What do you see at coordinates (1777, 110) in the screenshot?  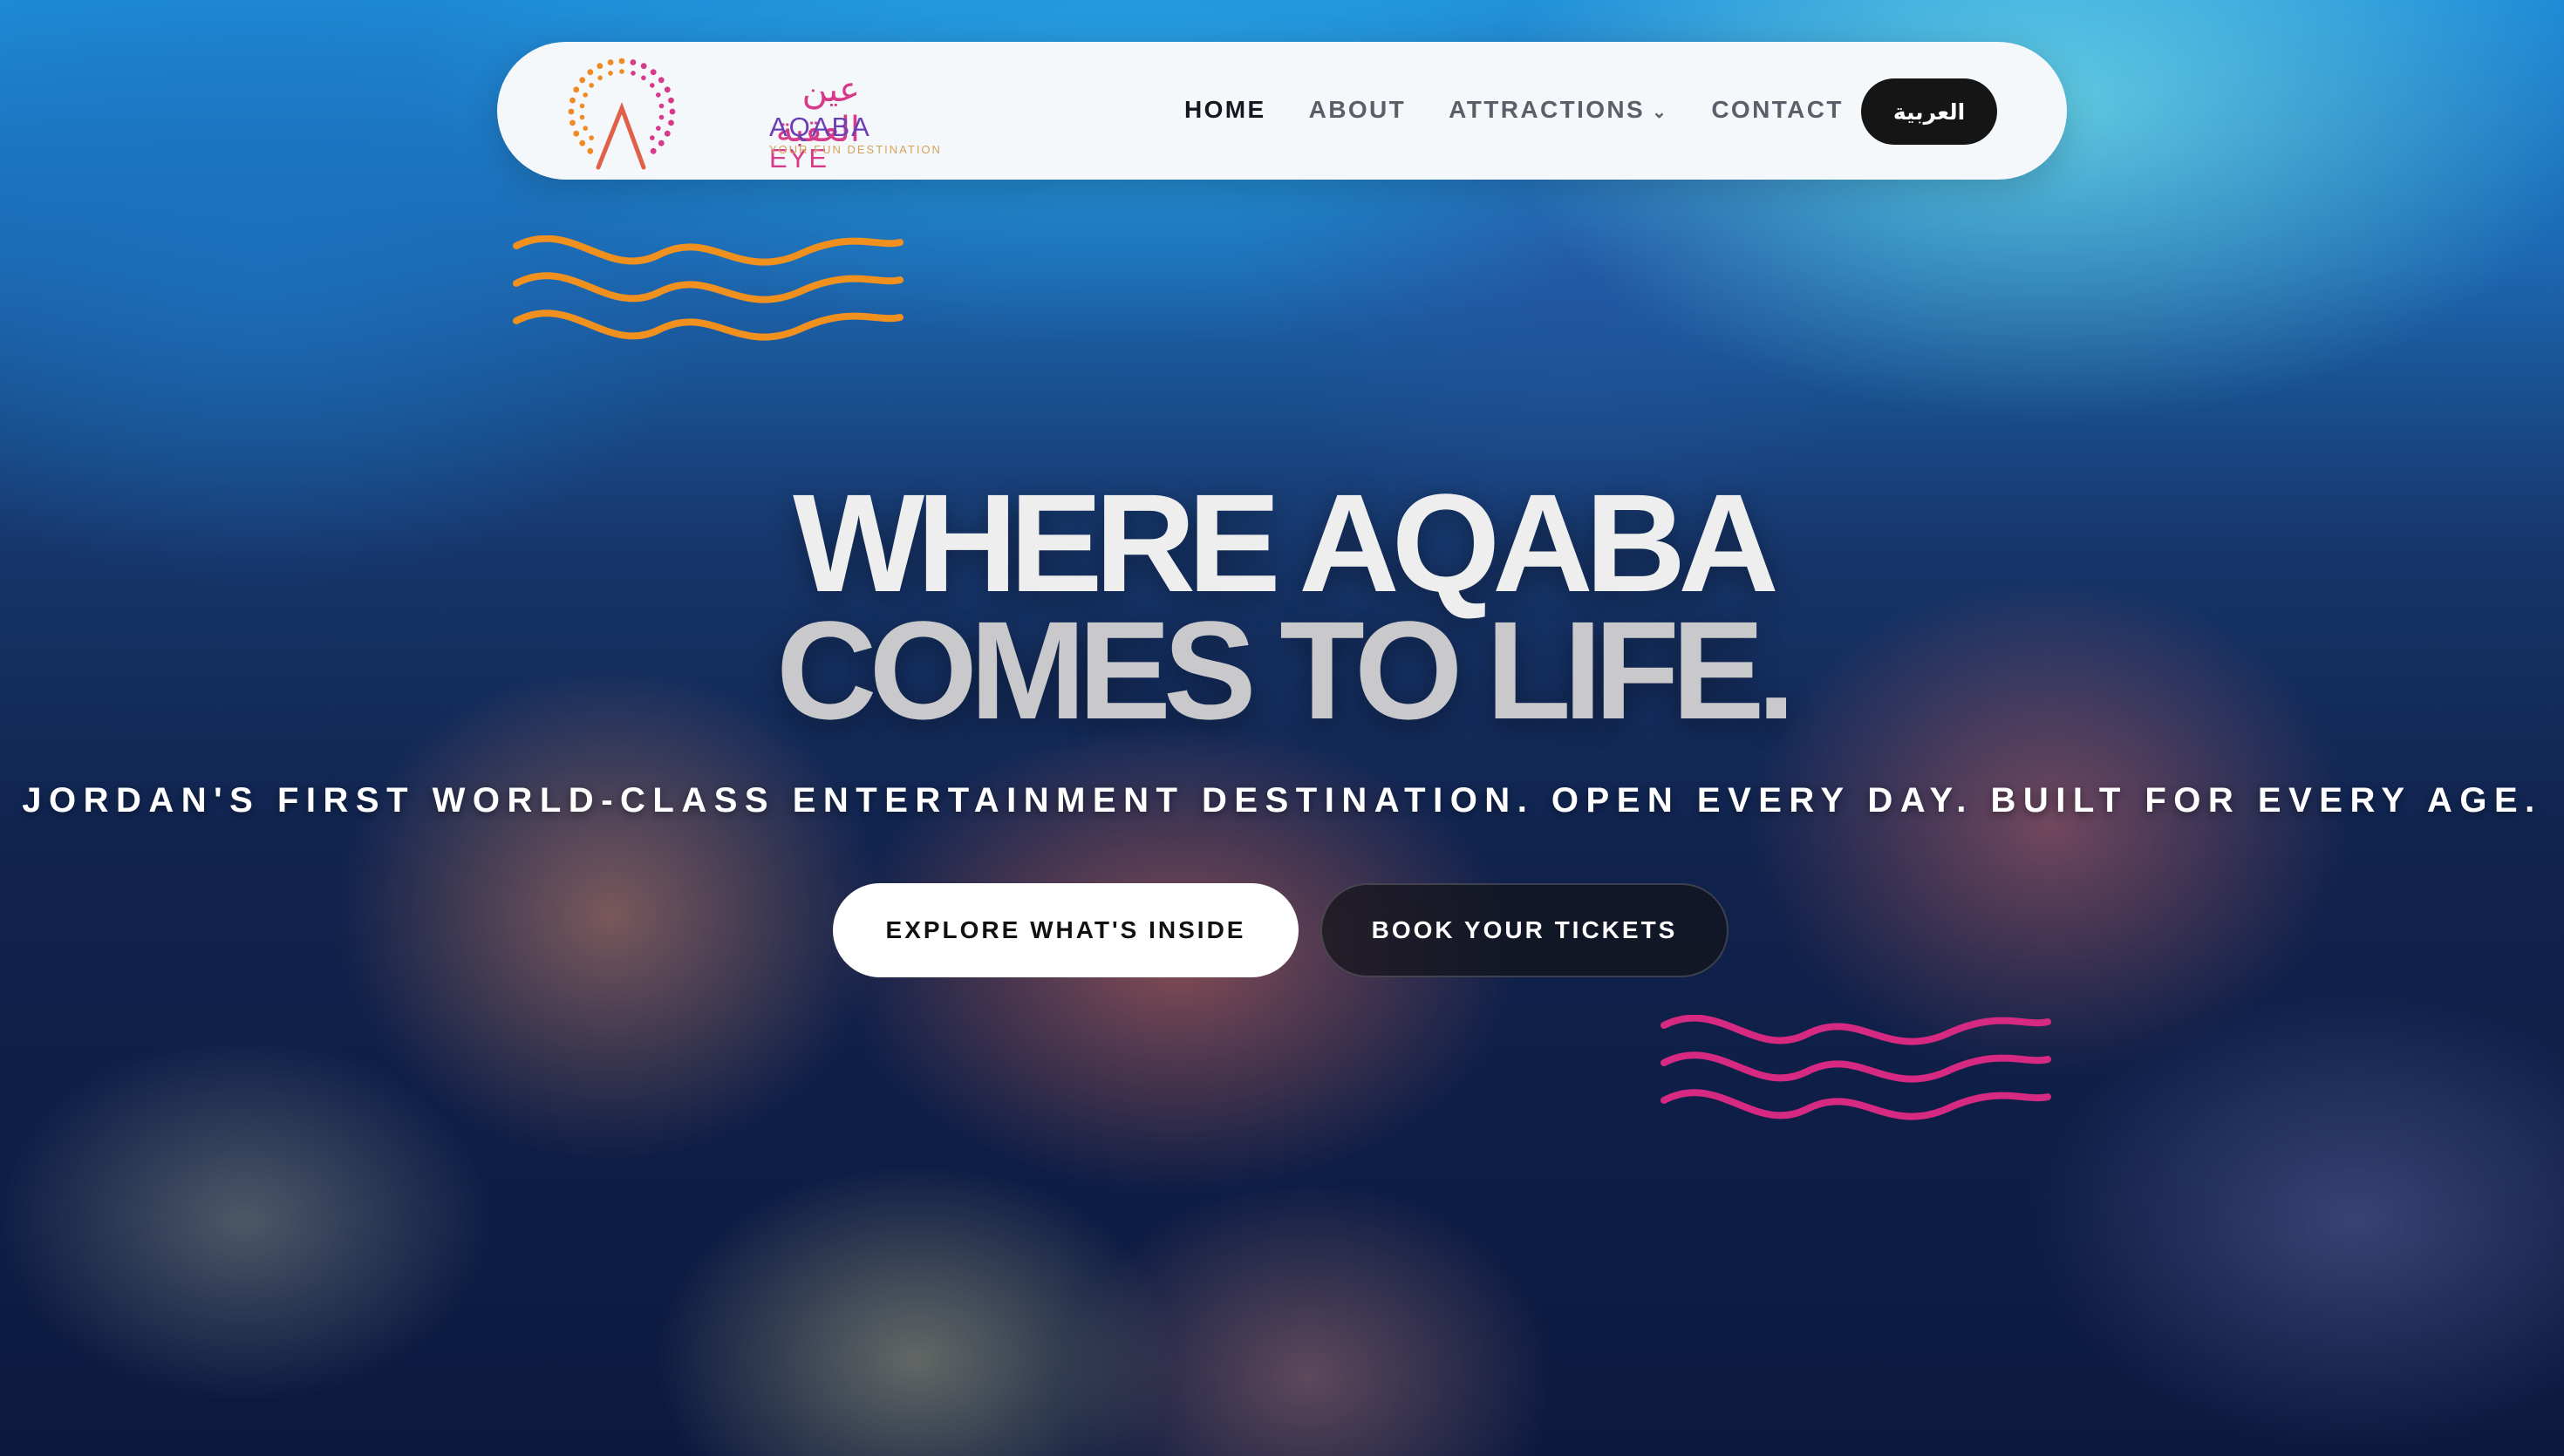 I see `nav-contact-link: CONTACT` at bounding box center [1777, 110].